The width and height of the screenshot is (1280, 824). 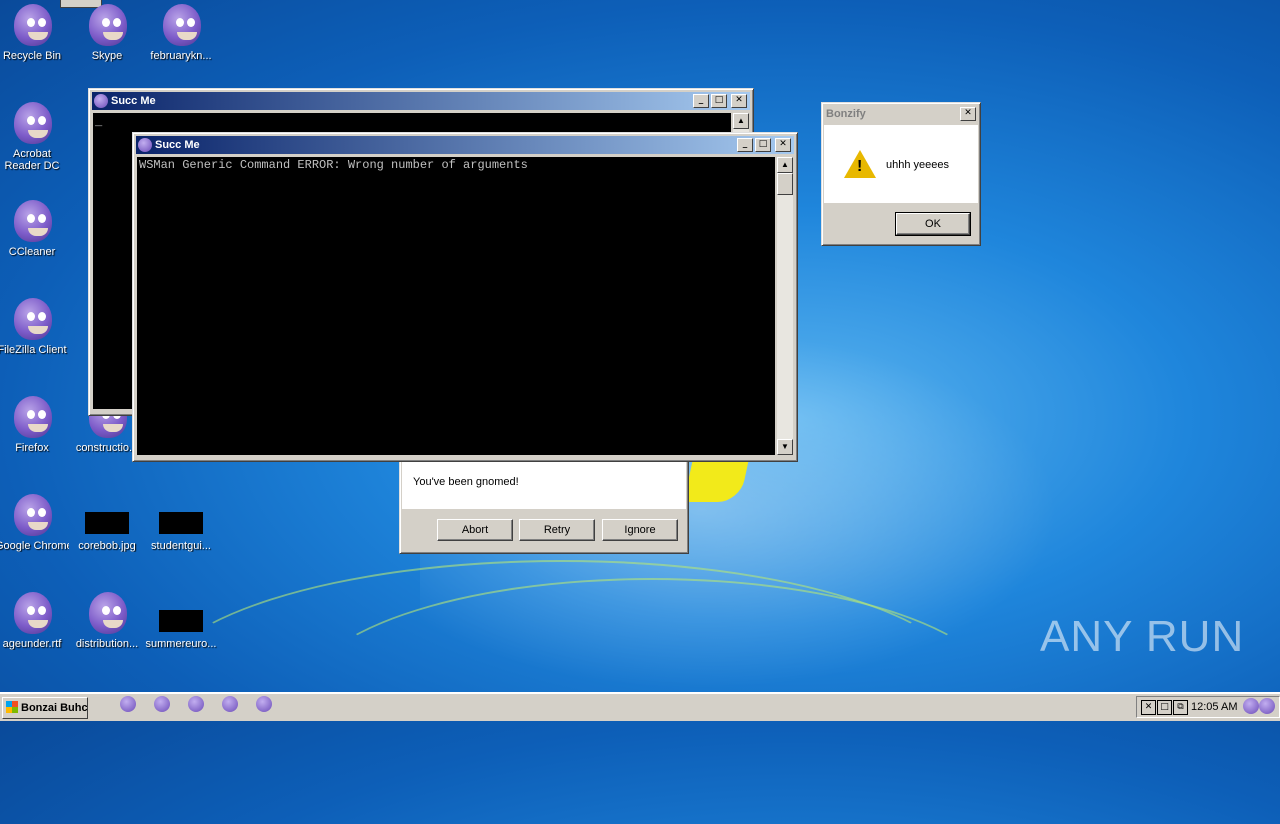 I want to click on tray-window-icon: □, so click(x=1164, y=707).